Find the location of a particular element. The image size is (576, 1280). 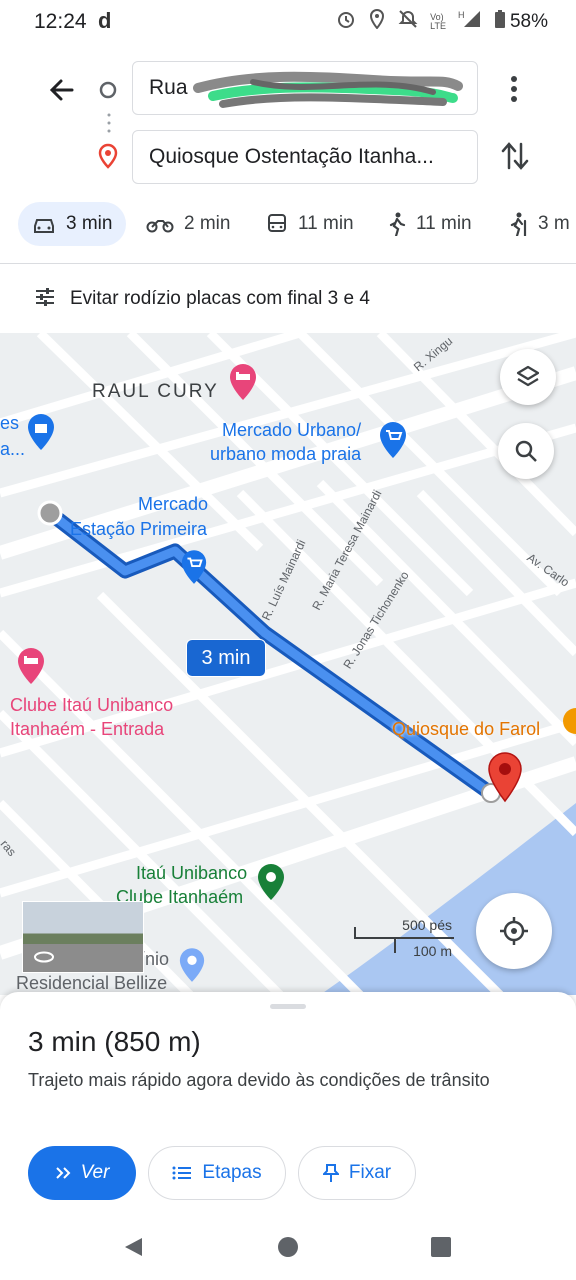

drag-handle is located at coordinates (288, 1006).